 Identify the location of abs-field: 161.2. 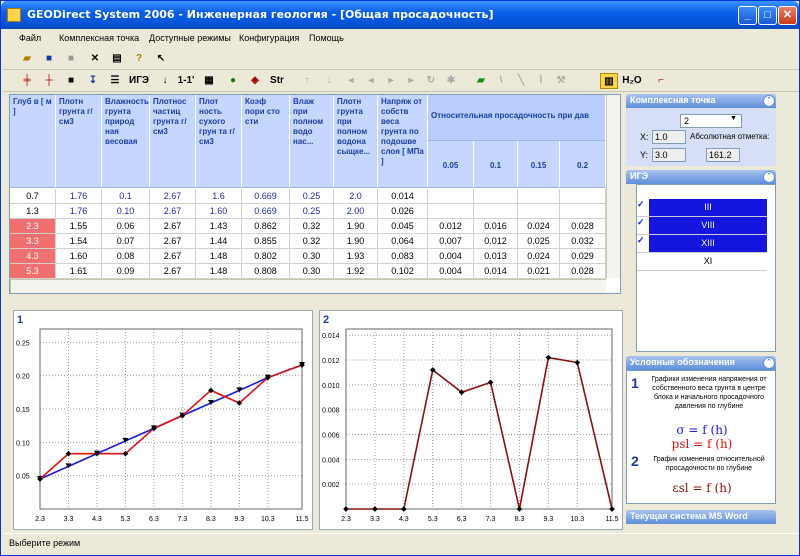
(723, 155).